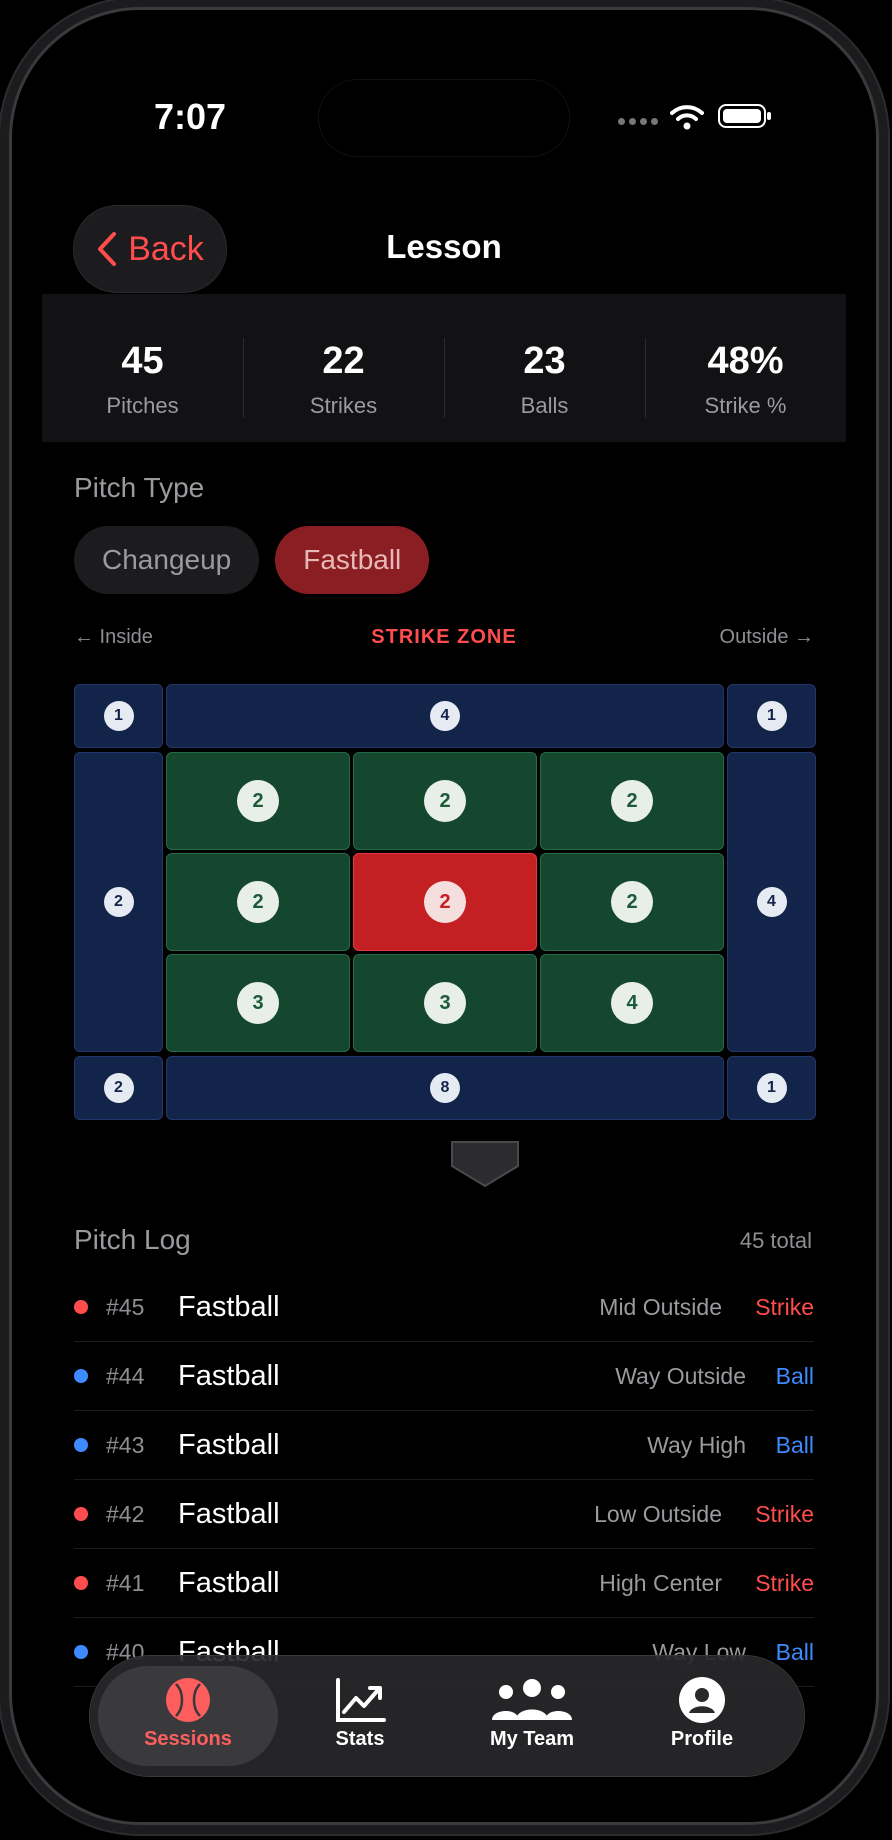 The width and height of the screenshot is (892, 1840). I want to click on zone-cell-high-inside: 2, so click(258, 801).